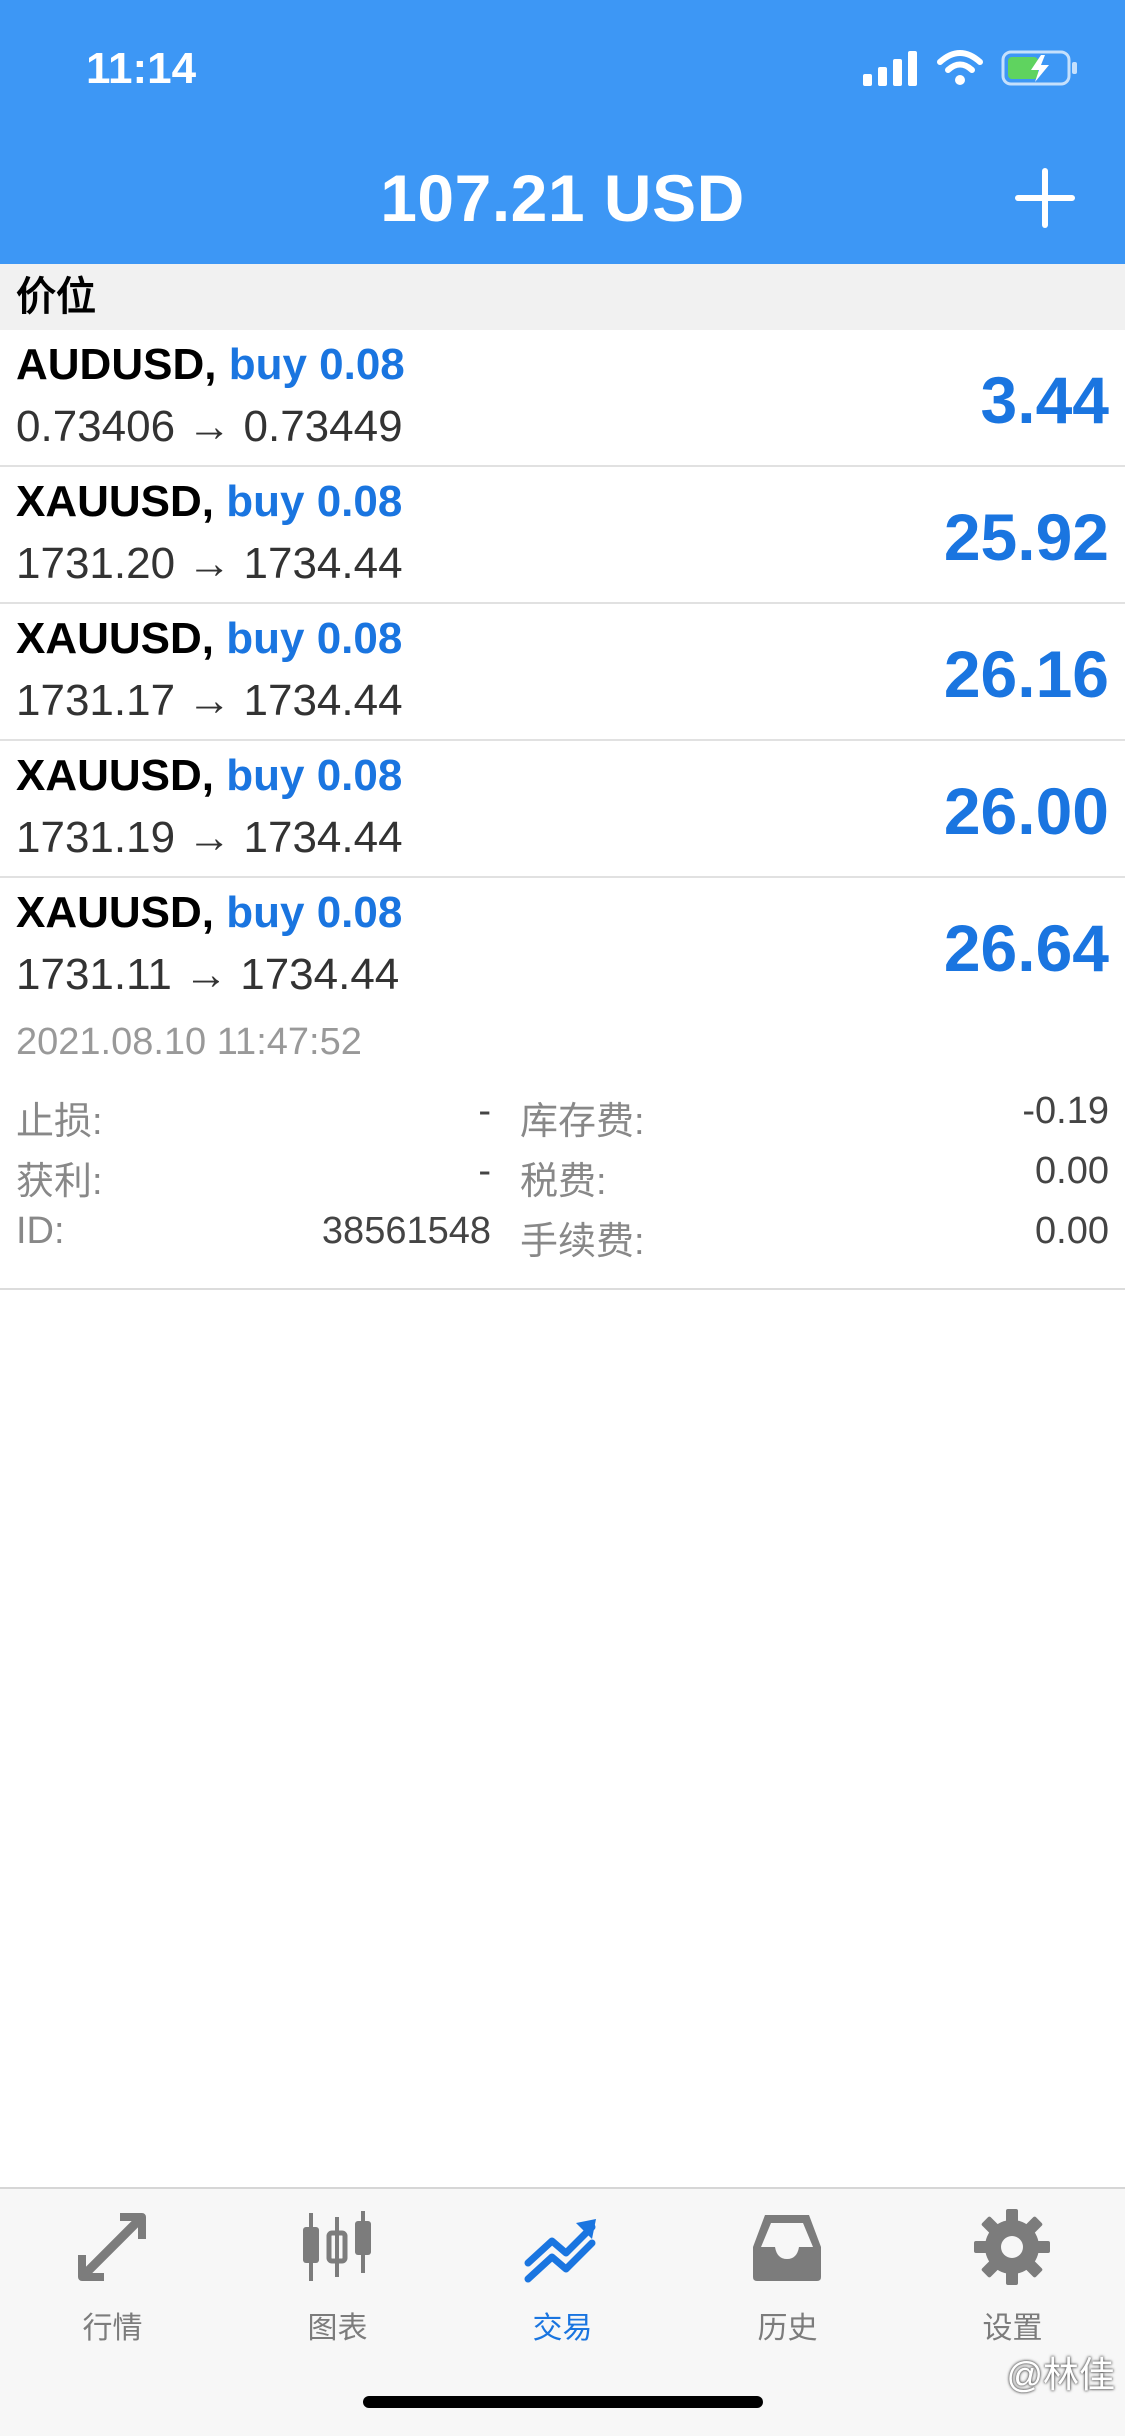 The height and width of the screenshot is (2436, 1125). Describe the element at coordinates (208, 974) in the screenshot. I see `position-prices: 1731.11 → 1734.44` at that location.